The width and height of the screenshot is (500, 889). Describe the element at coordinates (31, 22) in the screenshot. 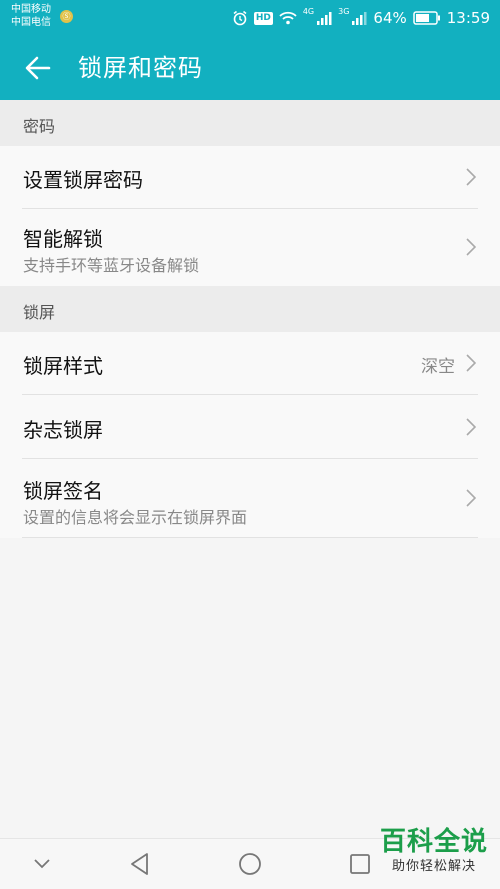

I see `carrier-2-label: 中国电信` at that location.